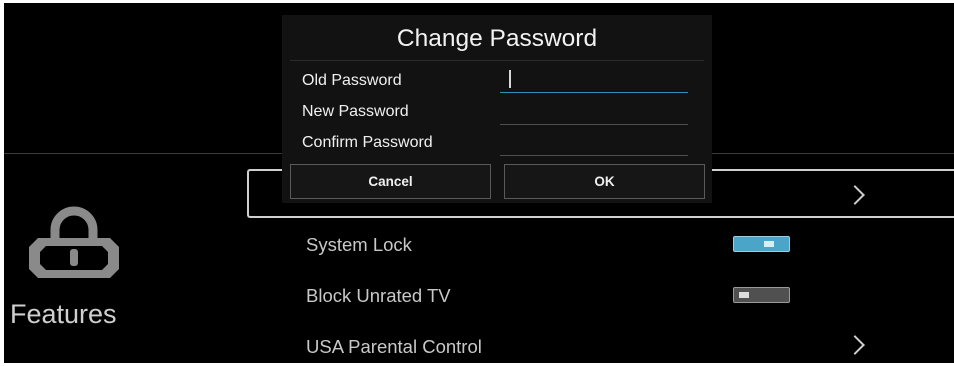 This screenshot has width=954, height=366. Describe the element at coordinates (510, 79) in the screenshot. I see `text-cursor` at that location.